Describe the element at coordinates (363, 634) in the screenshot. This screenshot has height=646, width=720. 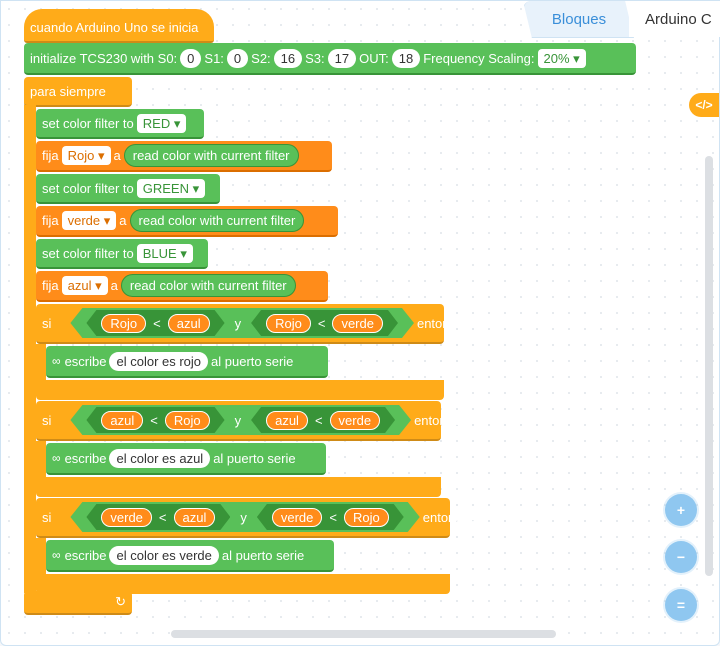
I see `horizontal-scrollbar` at that location.